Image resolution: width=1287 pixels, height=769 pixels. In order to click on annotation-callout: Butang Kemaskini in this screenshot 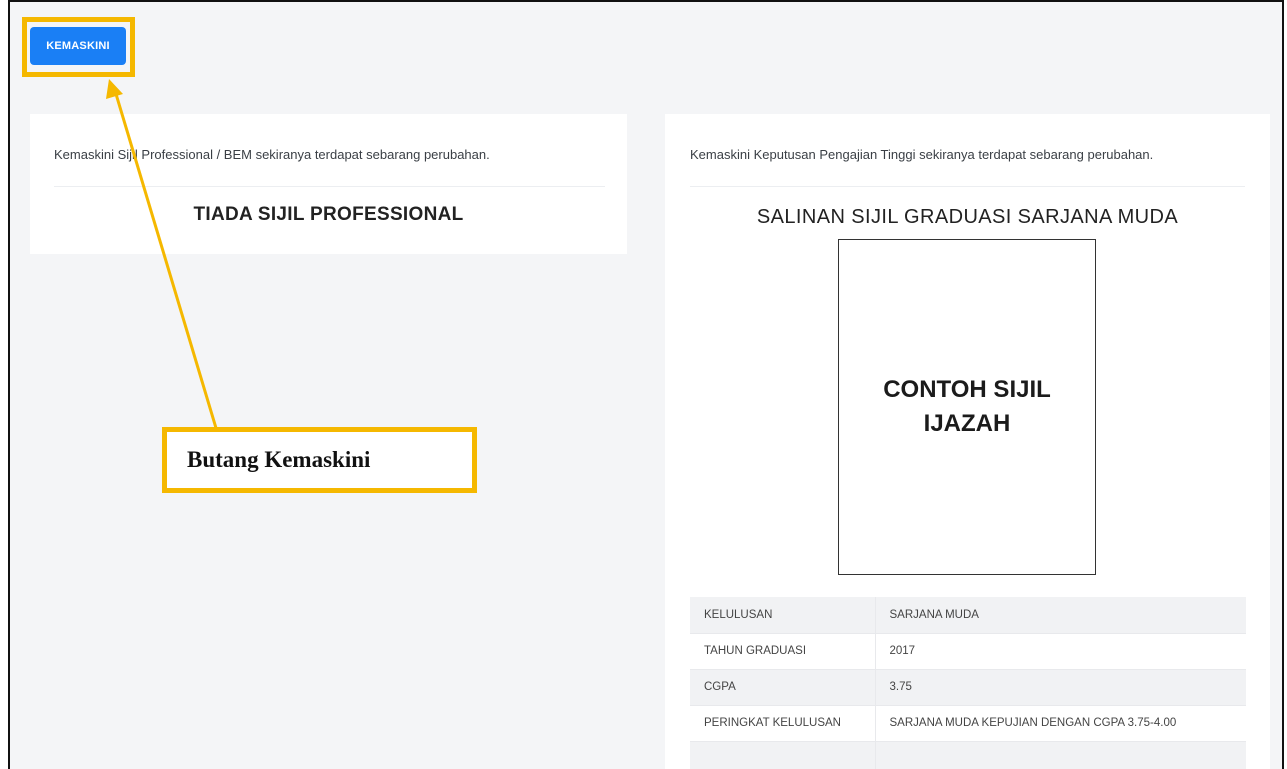, I will do `click(319, 460)`.